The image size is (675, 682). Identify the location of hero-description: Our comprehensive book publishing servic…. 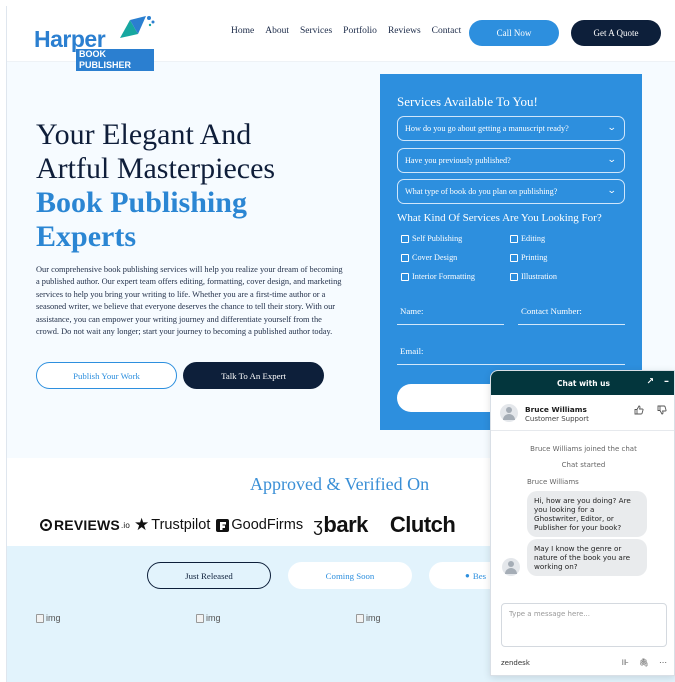
(189, 301).